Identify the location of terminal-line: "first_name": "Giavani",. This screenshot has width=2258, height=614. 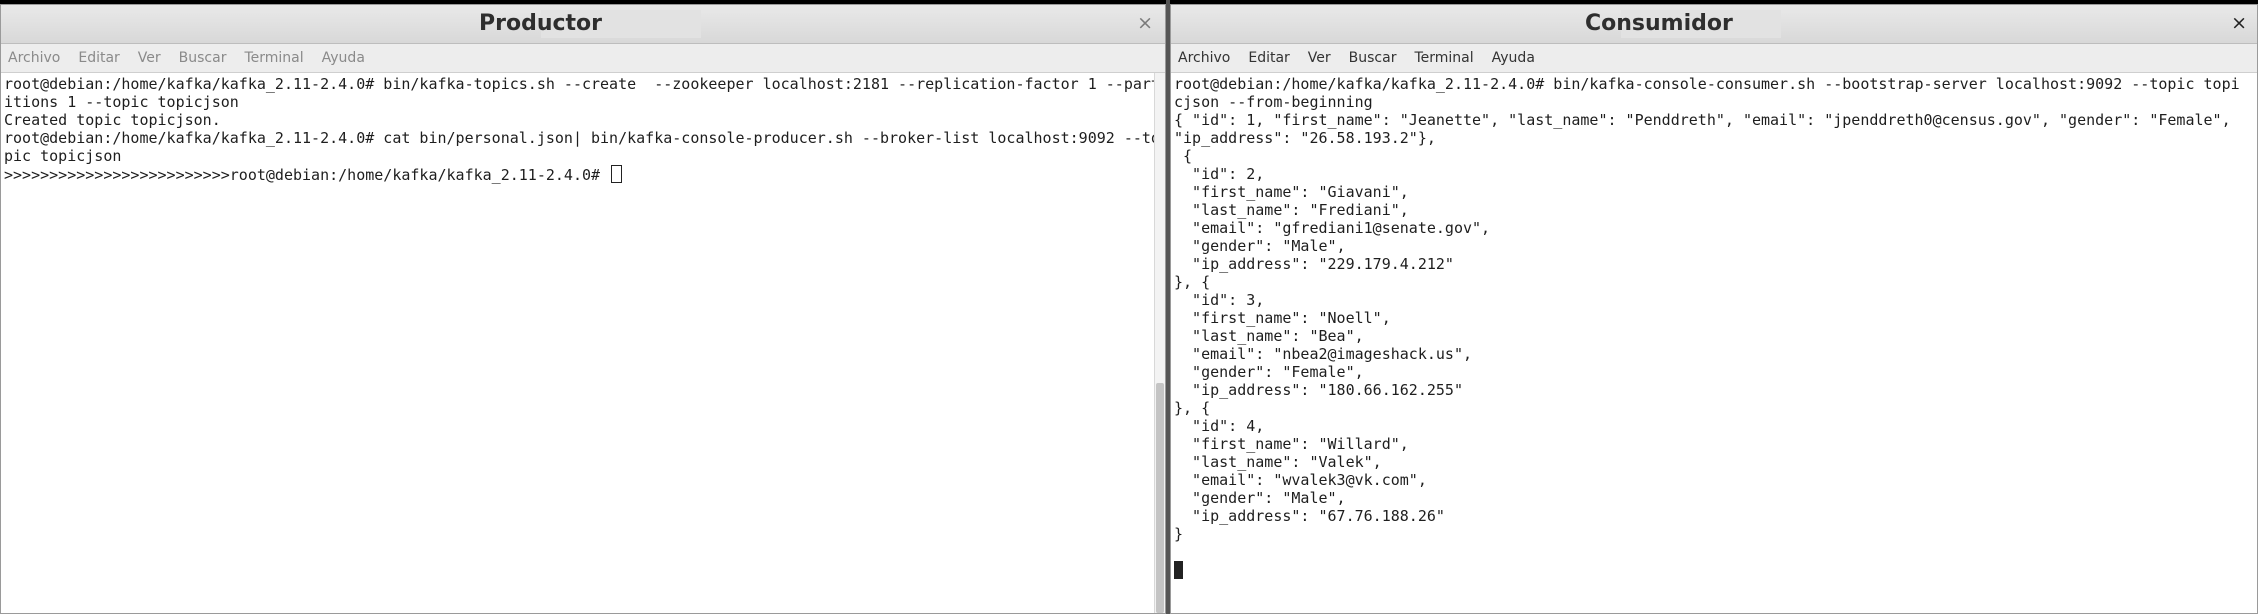
(1291, 192).